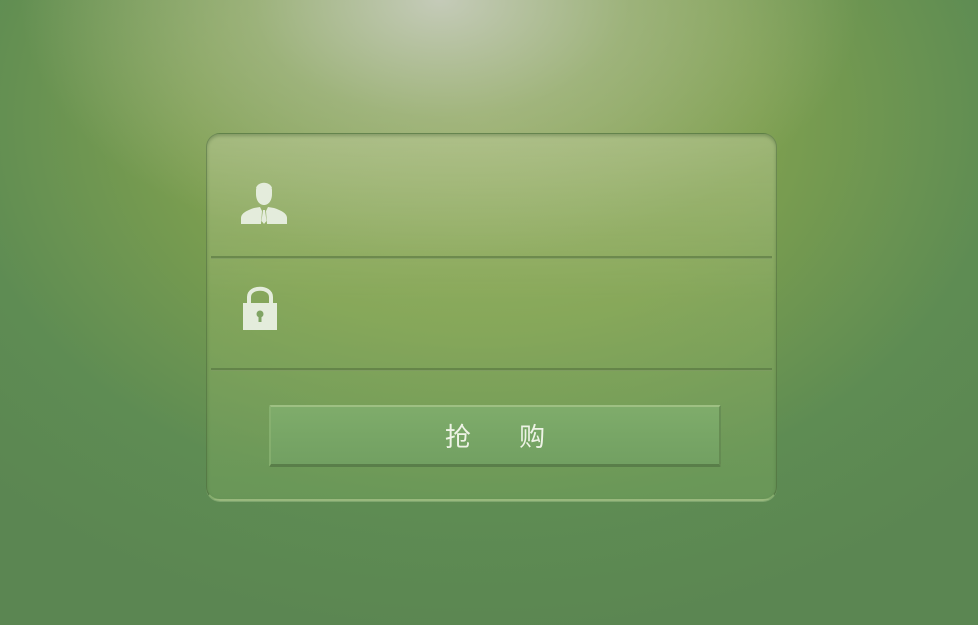 Image resolution: width=978 pixels, height=625 pixels. I want to click on buy-button: 抢 购, so click(495, 436).